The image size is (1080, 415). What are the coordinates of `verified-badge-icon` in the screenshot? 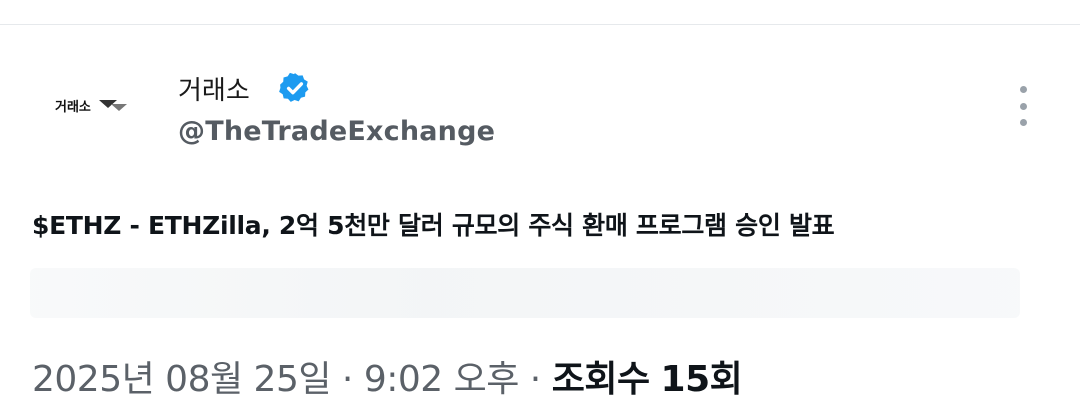 It's located at (293, 87).